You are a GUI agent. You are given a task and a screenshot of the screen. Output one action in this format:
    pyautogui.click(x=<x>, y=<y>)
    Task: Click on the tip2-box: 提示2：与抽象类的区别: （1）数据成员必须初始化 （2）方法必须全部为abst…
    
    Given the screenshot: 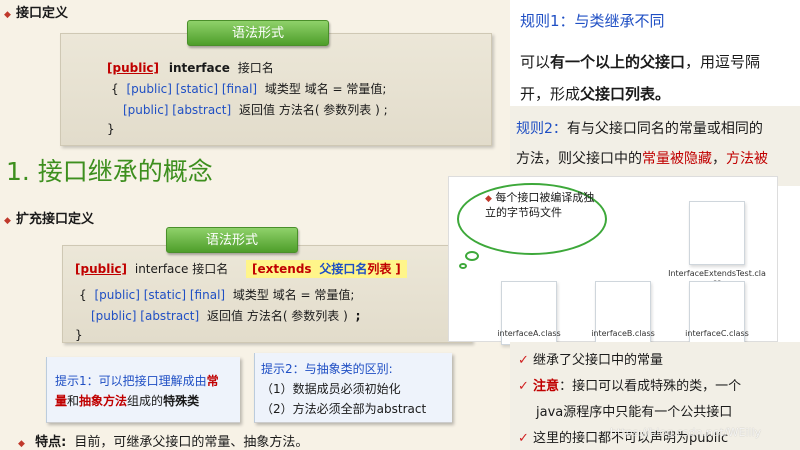 What is the action you would take?
    pyautogui.click(x=353, y=388)
    